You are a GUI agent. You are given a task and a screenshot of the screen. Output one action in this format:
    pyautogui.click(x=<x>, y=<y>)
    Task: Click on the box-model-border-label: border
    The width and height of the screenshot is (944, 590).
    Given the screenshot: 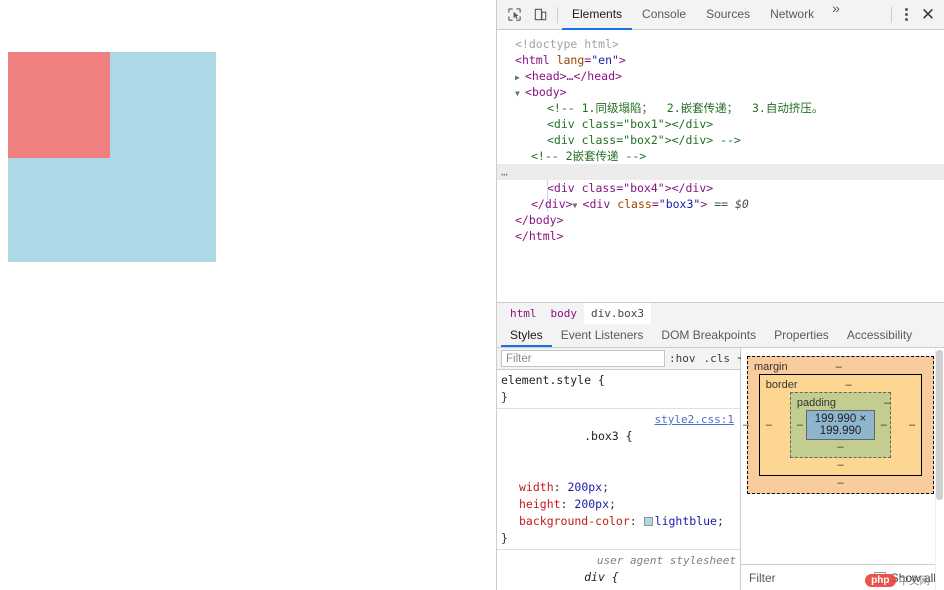 What is the action you would take?
    pyautogui.click(x=781, y=385)
    